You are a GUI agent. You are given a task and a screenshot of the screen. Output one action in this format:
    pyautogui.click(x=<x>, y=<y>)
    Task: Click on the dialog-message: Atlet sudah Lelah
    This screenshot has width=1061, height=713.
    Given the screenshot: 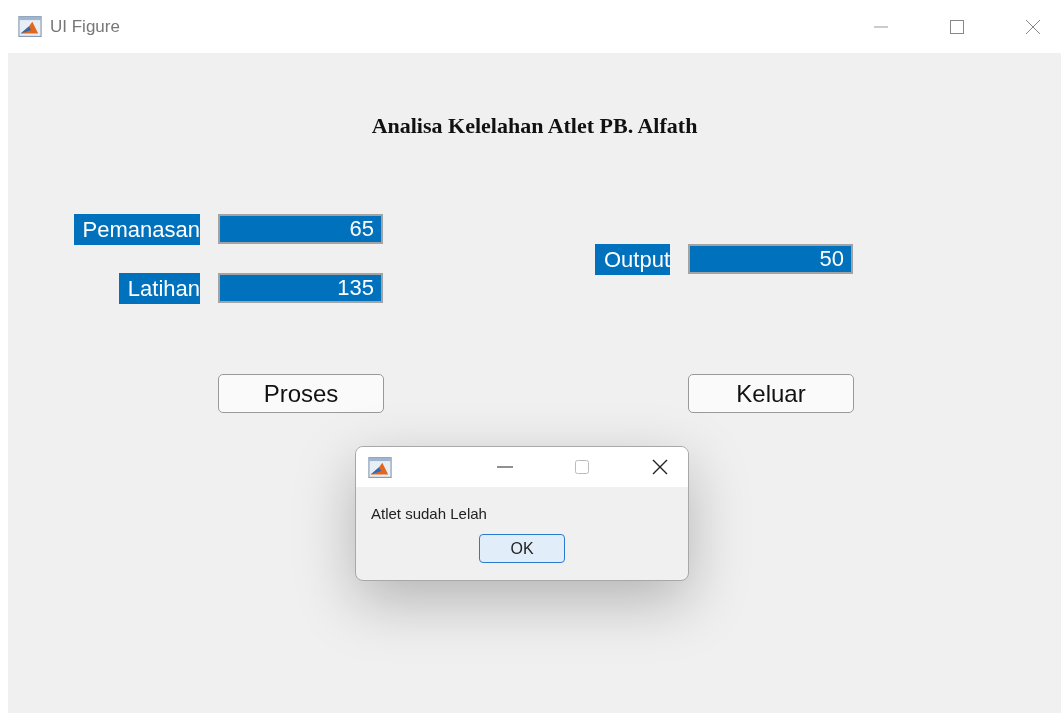 What is the action you would take?
    pyautogui.click(x=429, y=513)
    